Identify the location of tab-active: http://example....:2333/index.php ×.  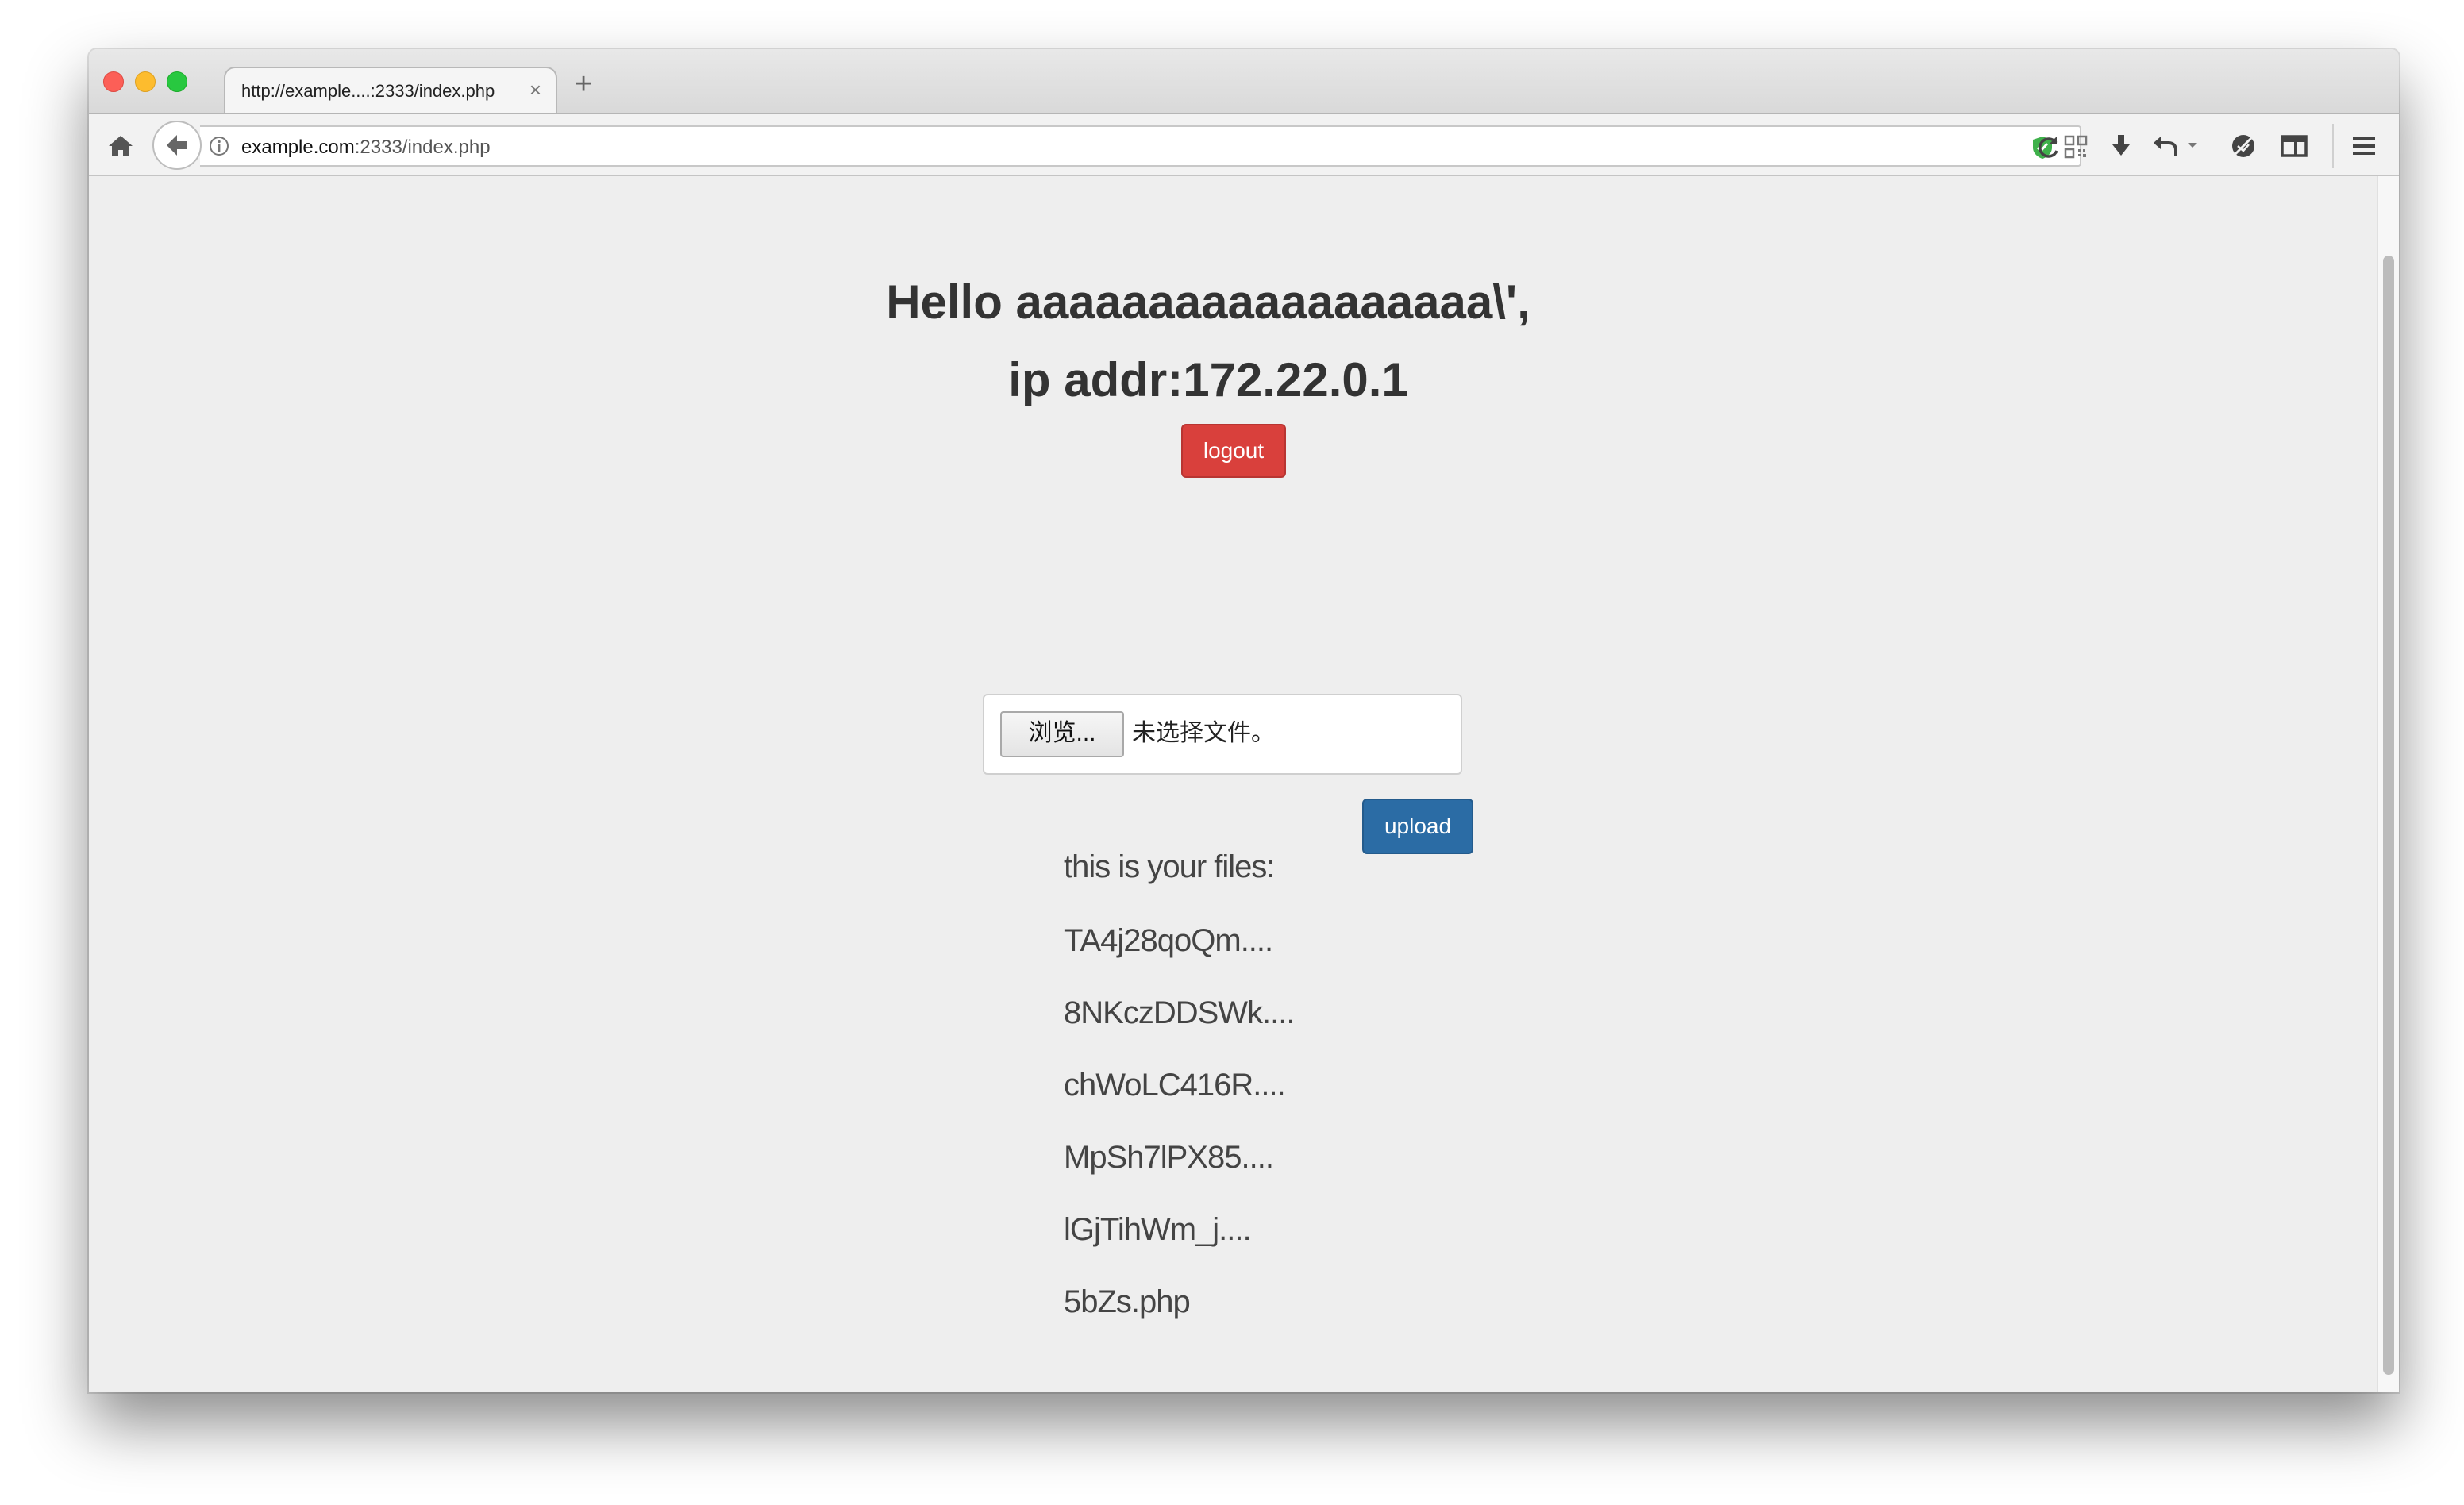
(390, 90).